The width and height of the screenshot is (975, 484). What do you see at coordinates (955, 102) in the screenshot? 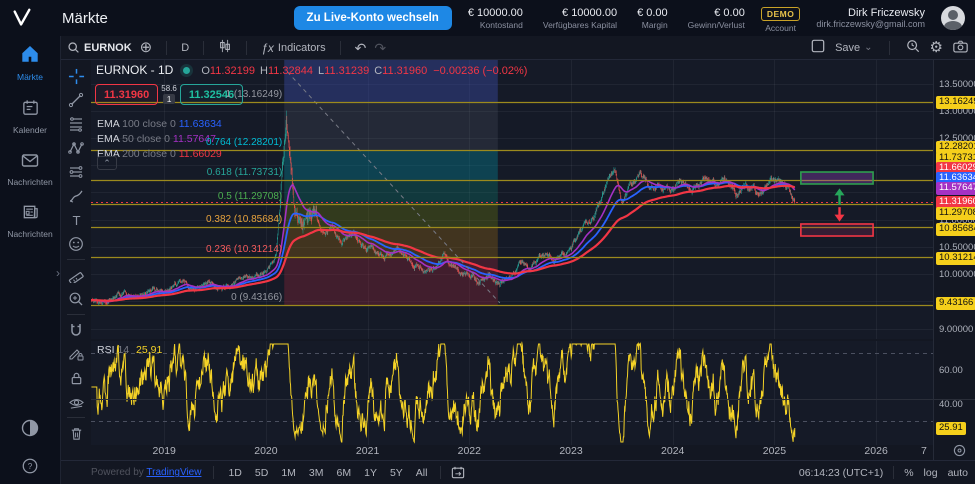
I see `axis-price-badge: 13.16249` at bounding box center [955, 102].